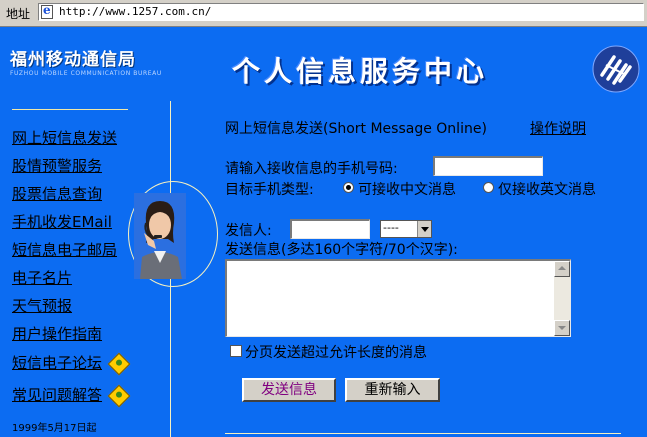 The image size is (647, 437). I want to click on sidebar-item-user-guide: 用户操作指南, so click(57, 333).